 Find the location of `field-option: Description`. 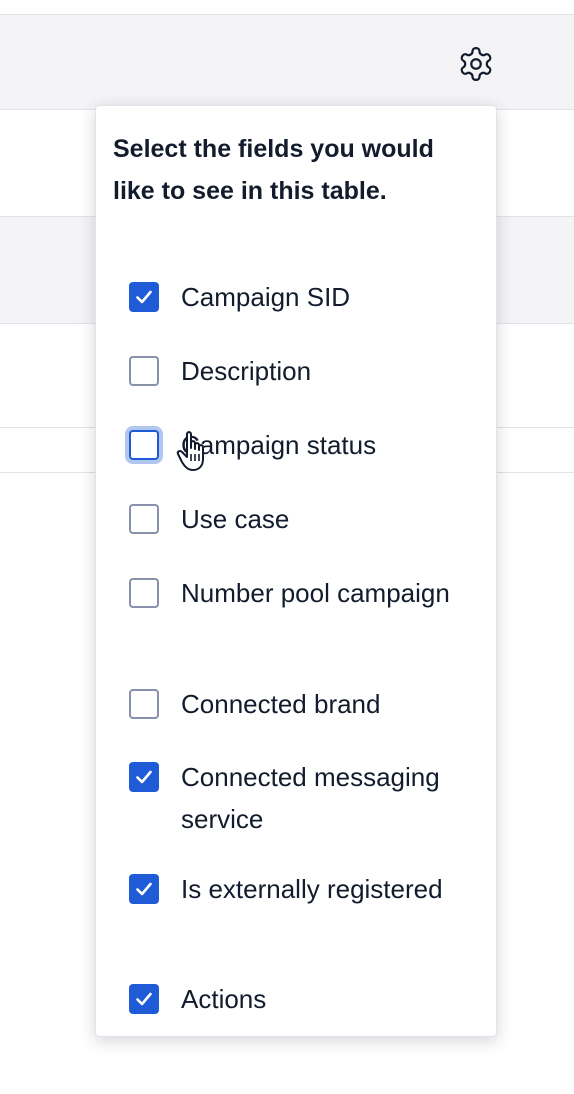

field-option: Description is located at coordinates (296, 371).